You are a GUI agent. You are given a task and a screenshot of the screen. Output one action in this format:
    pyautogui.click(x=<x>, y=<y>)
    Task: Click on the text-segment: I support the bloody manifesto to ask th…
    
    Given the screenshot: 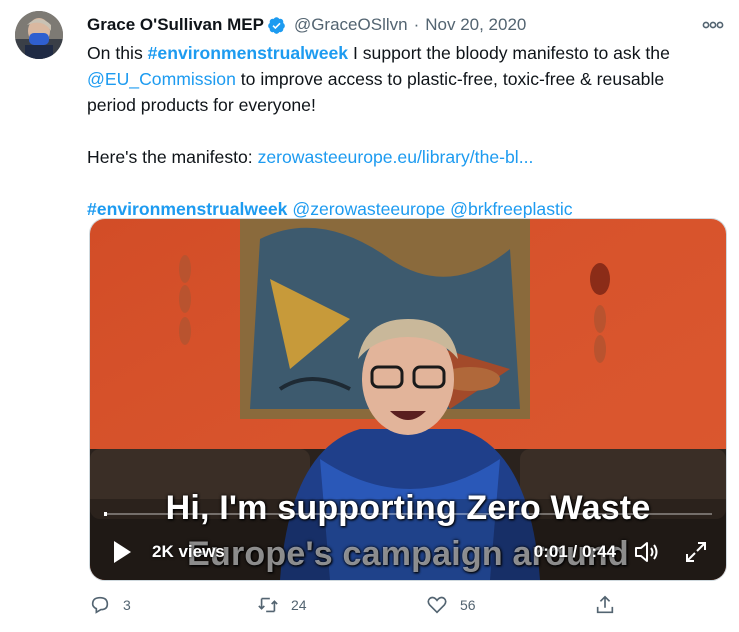 What is the action you would take?
    pyautogui.click(x=509, y=53)
    